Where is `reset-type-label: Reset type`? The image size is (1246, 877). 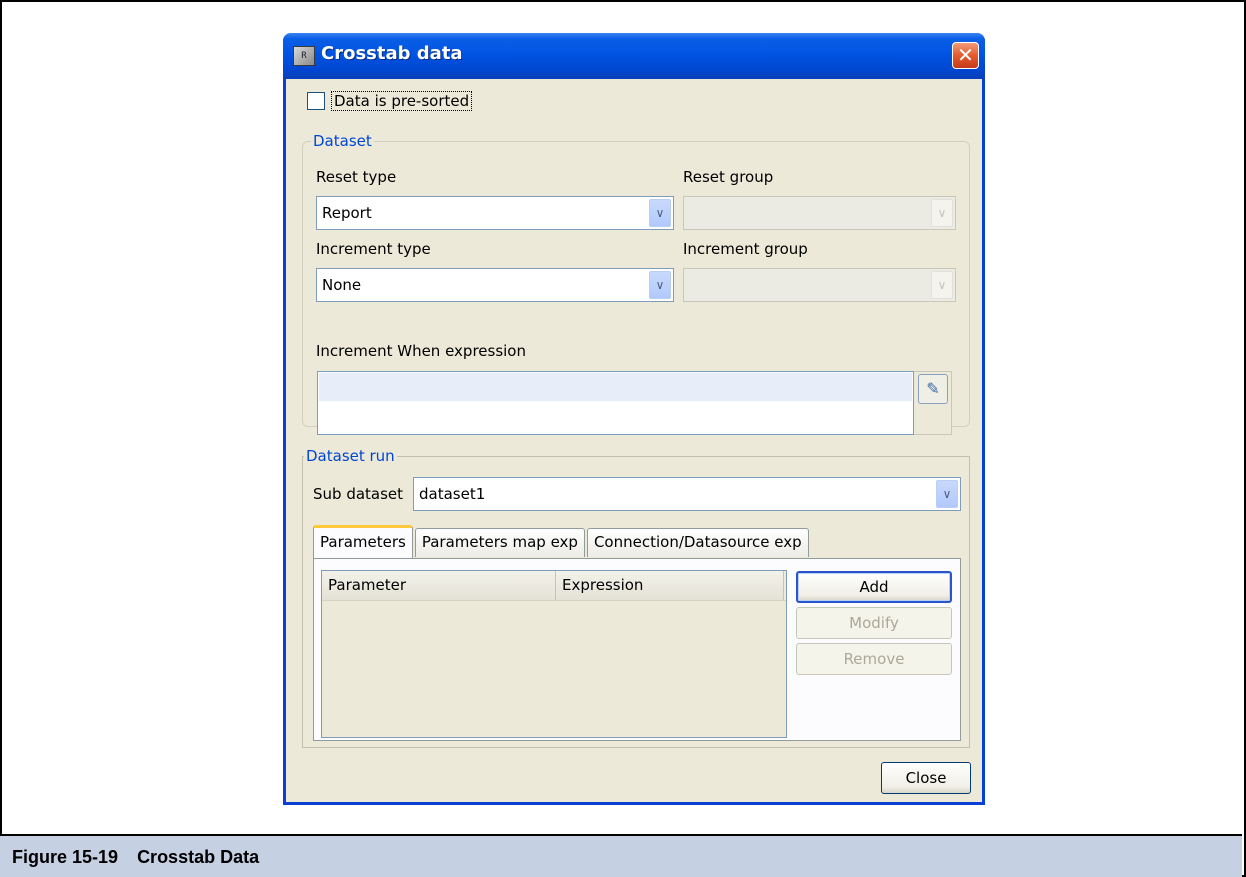
reset-type-label: Reset type is located at coordinates (356, 177).